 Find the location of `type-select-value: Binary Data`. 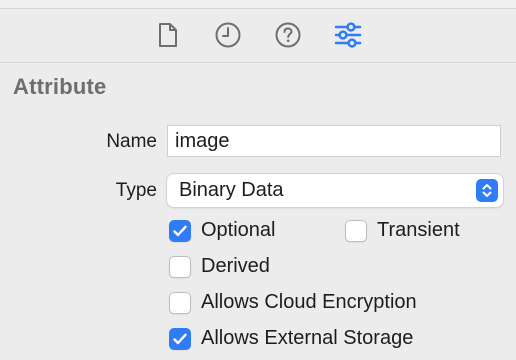

type-select-value: Binary Data is located at coordinates (231, 190).